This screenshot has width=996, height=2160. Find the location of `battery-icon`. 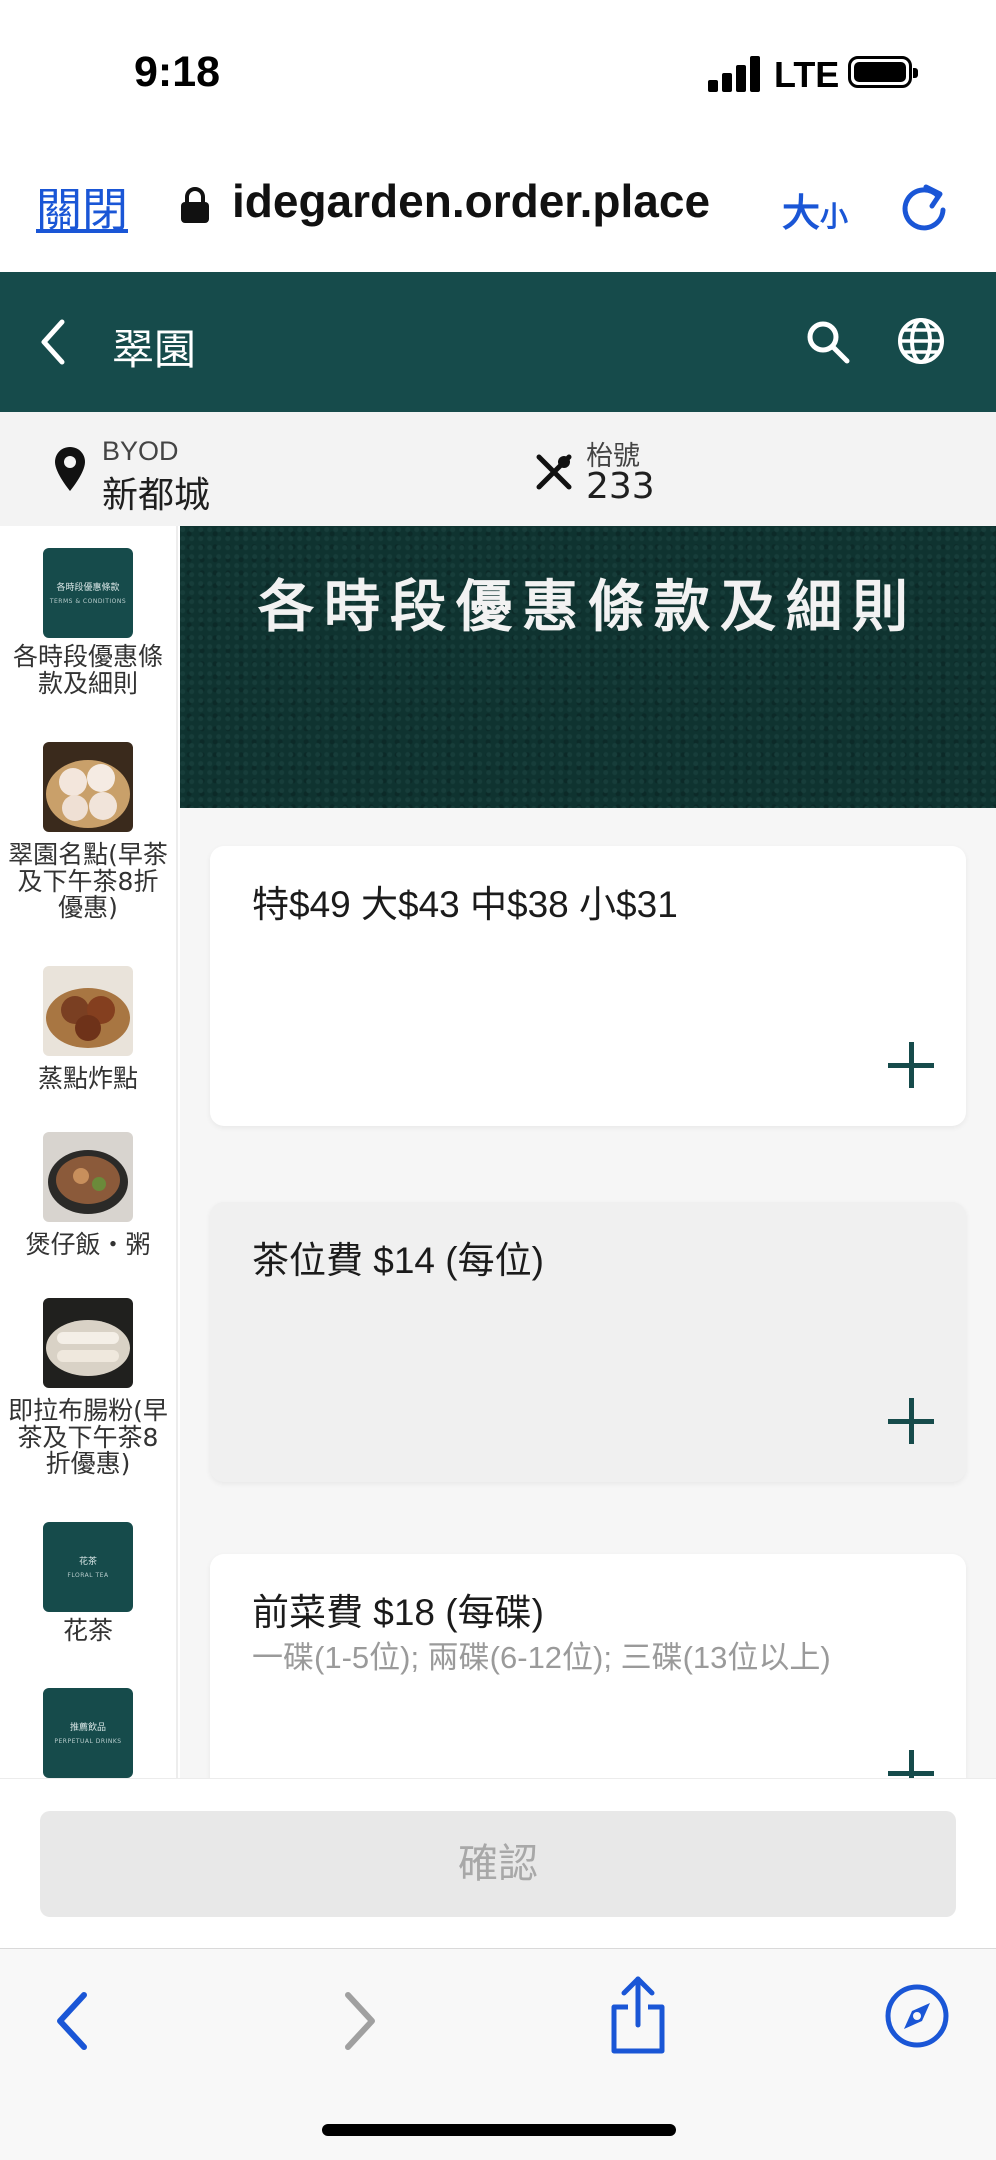

battery-icon is located at coordinates (883, 72).